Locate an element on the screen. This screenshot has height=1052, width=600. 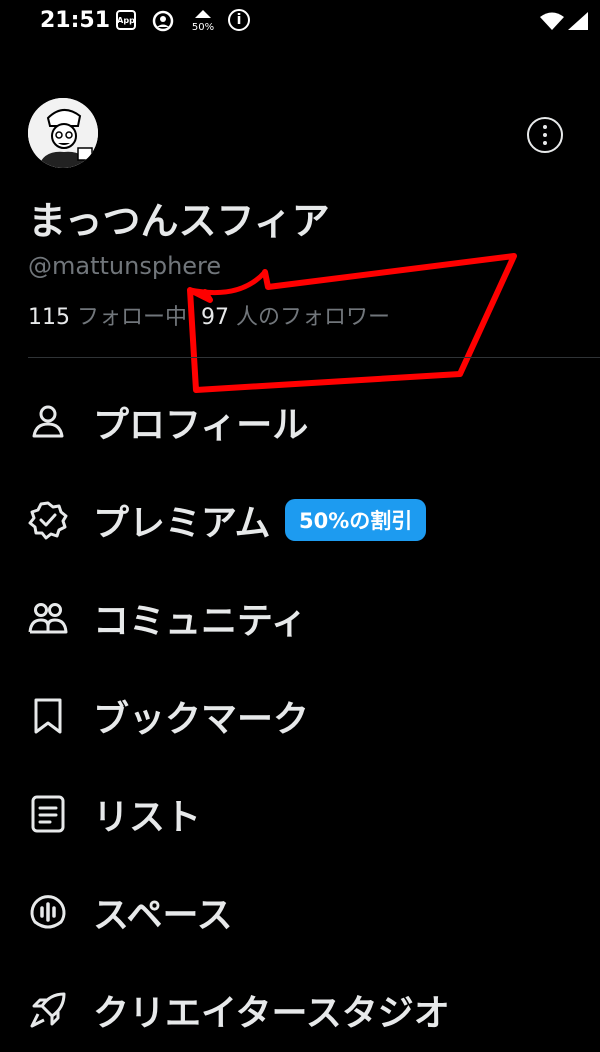
list-icon is located at coordinates (48, 814).